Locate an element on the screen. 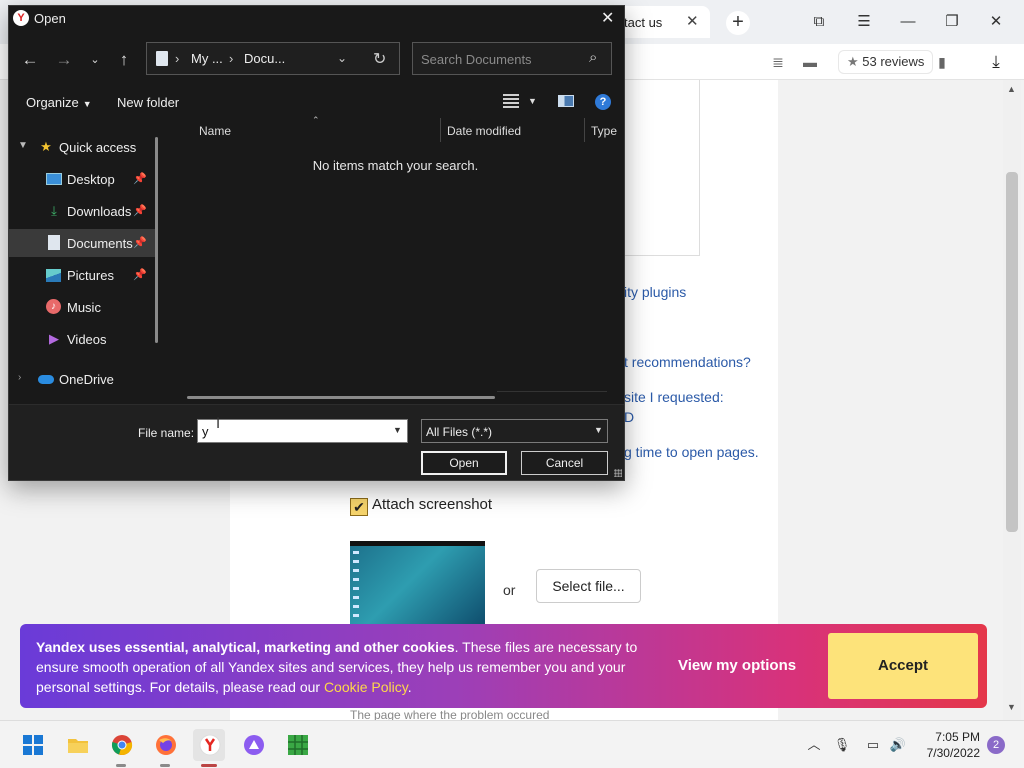 This screenshot has height=768, width=1024. help-icon: ? is located at coordinates (603, 102).